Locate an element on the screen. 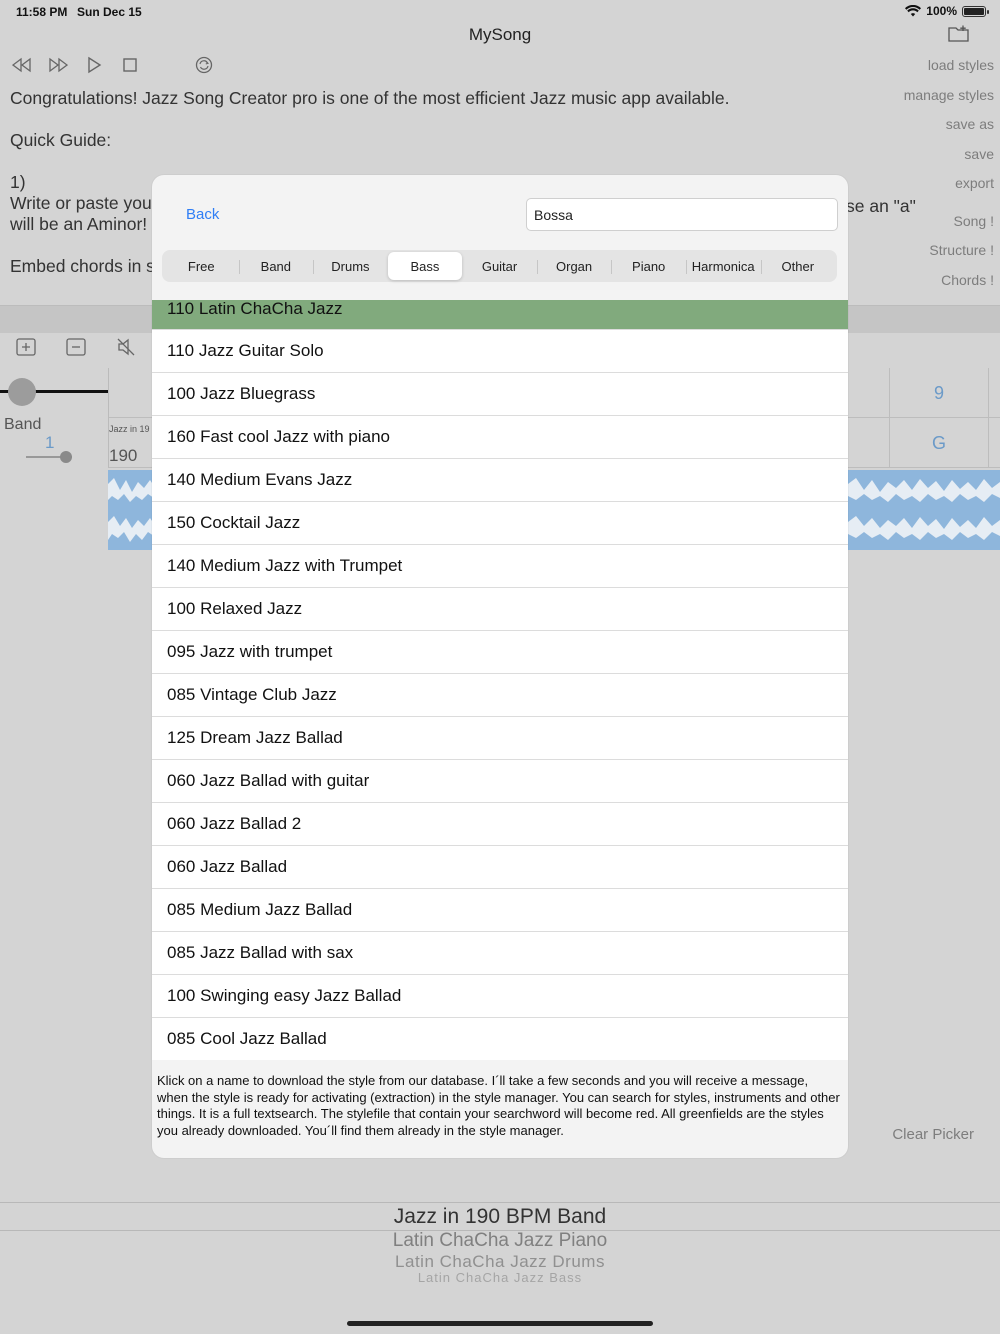  loop-button is located at coordinates (204, 65).